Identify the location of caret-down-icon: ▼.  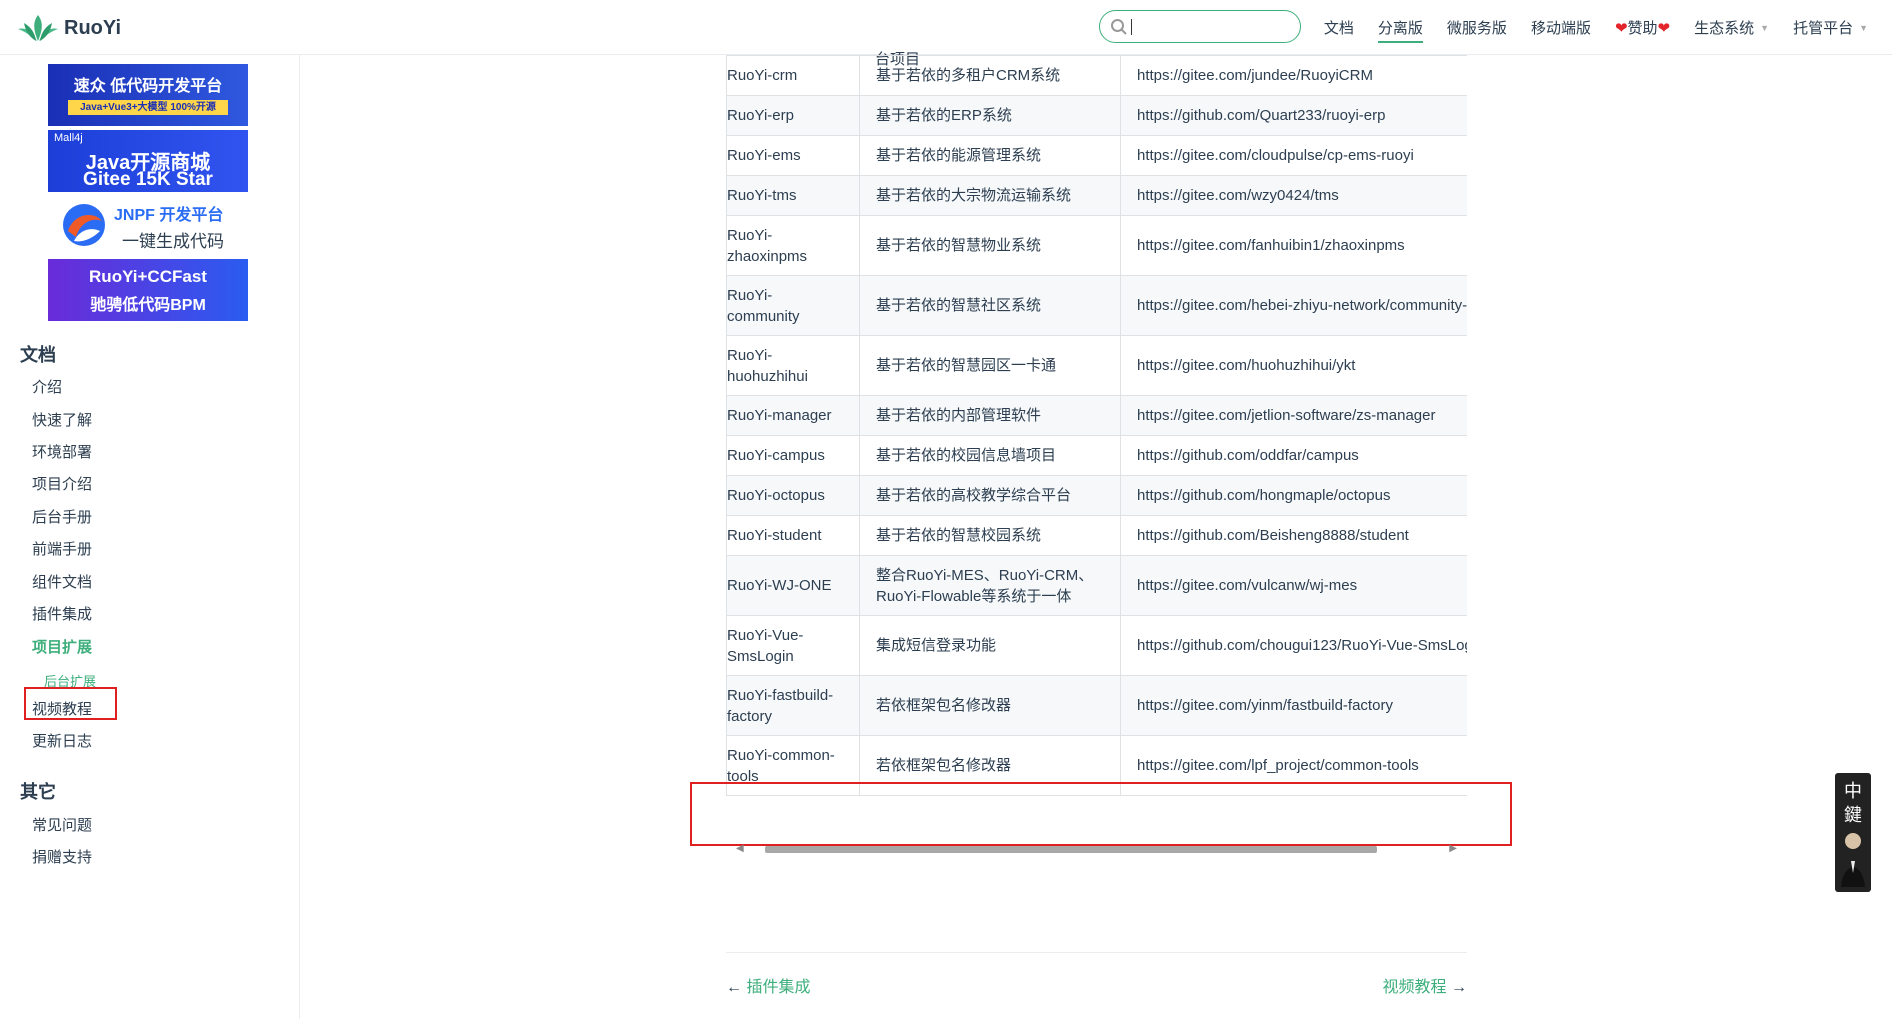
(1765, 27).